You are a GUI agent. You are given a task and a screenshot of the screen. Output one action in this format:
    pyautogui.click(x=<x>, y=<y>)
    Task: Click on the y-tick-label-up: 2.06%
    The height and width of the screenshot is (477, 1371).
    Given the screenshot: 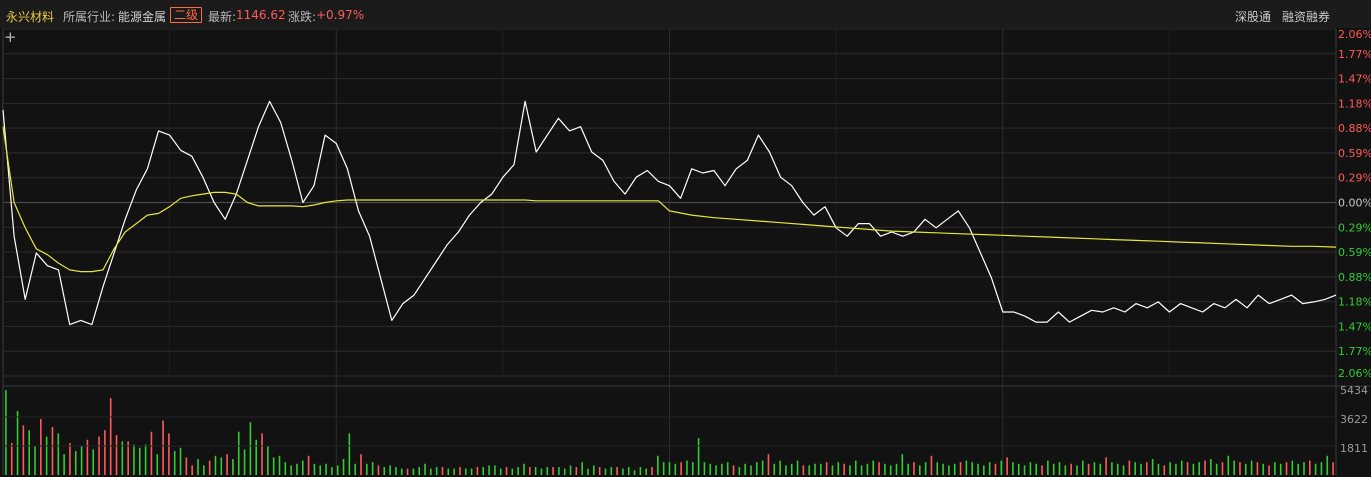 What is the action you would take?
    pyautogui.click(x=1354, y=34)
    